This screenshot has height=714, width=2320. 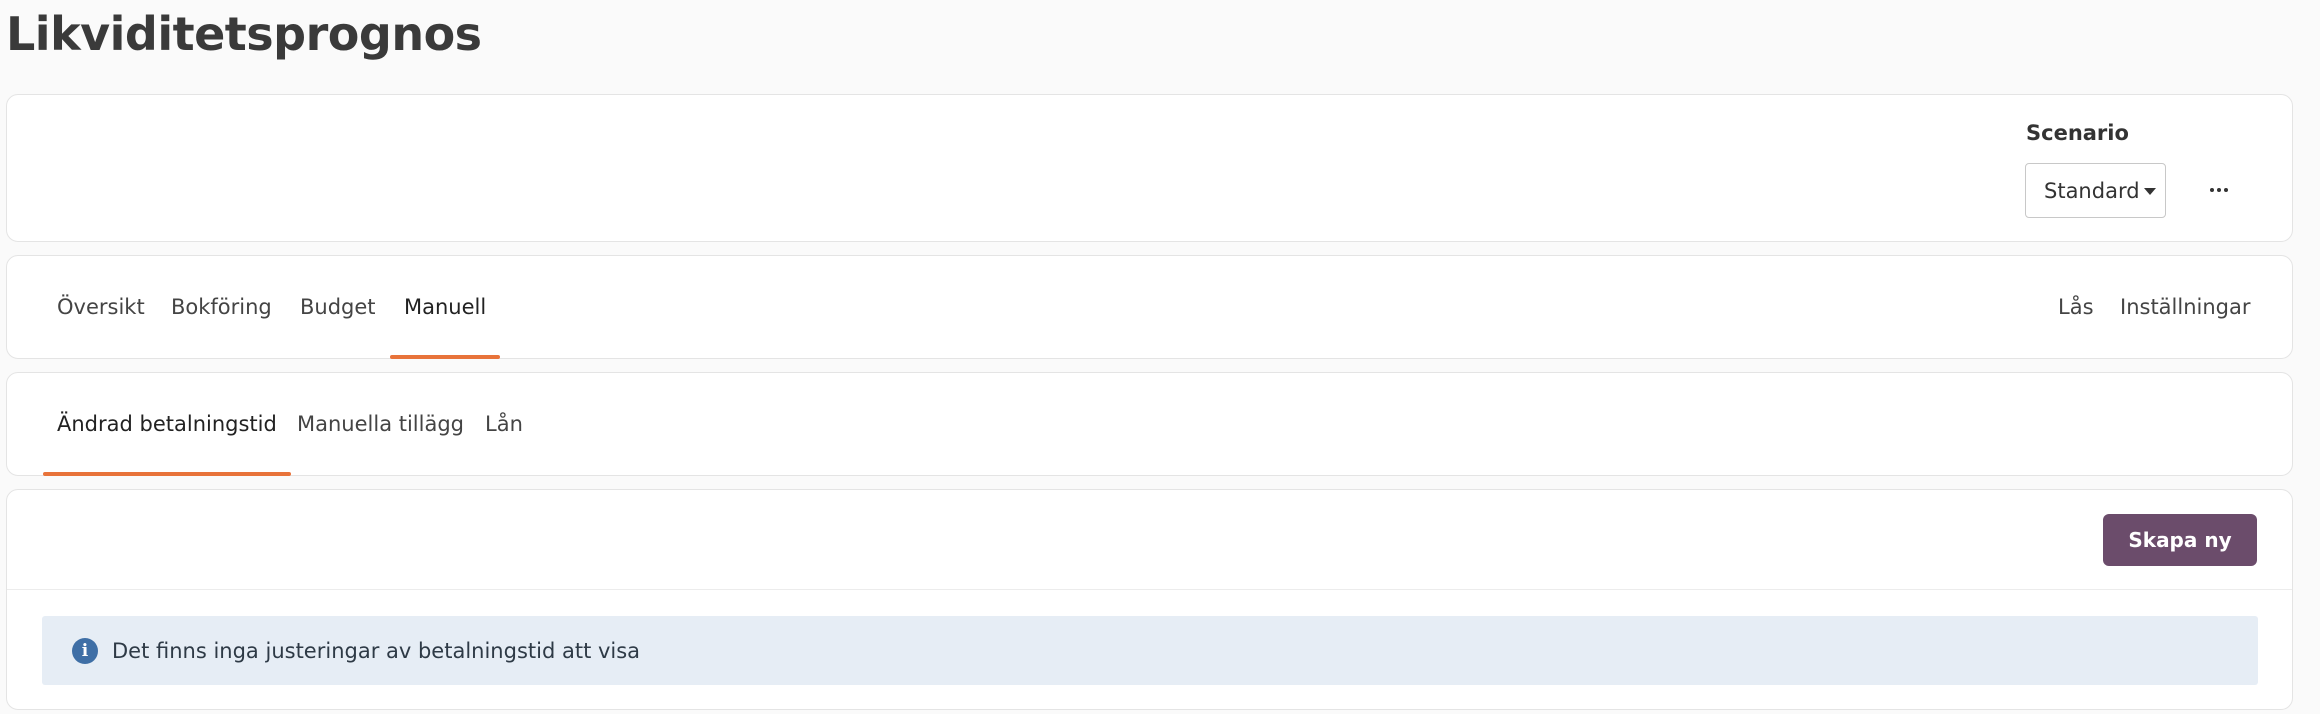 I want to click on active-tab-indicator, so click(x=445, y=357).